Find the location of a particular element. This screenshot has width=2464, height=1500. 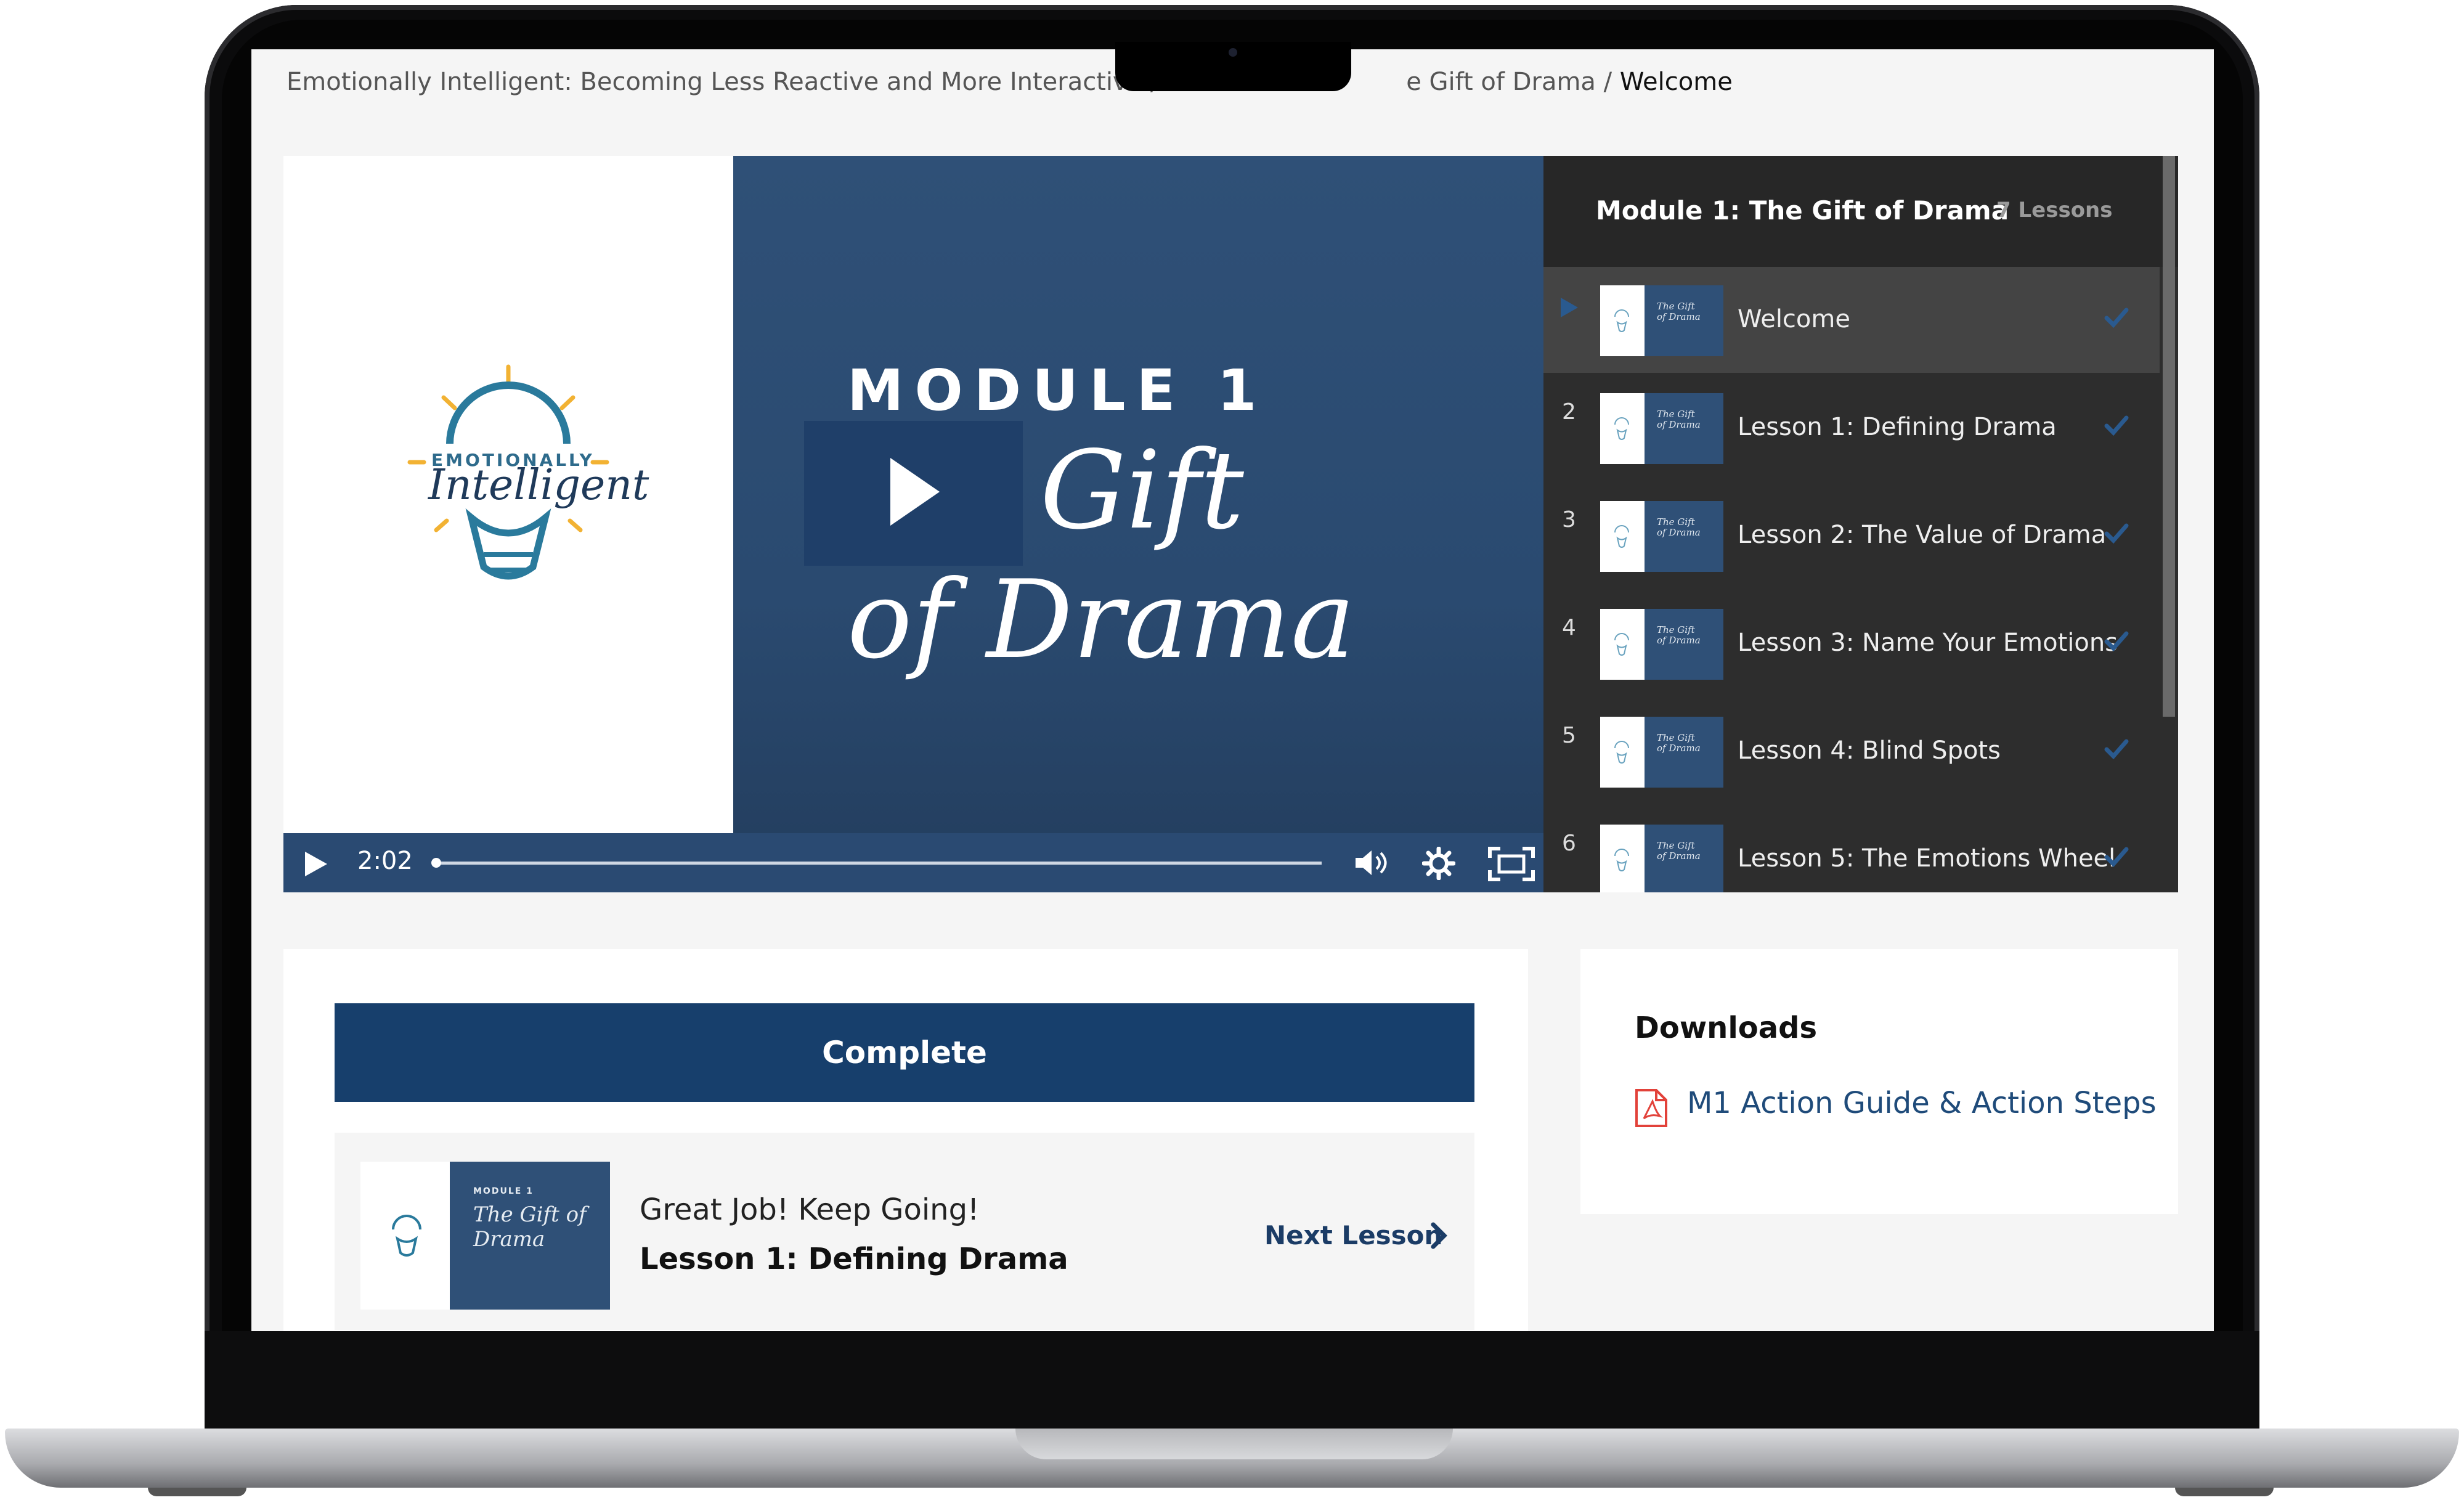

video-title-line2: of Drama is located at coordinates (1101, 620).